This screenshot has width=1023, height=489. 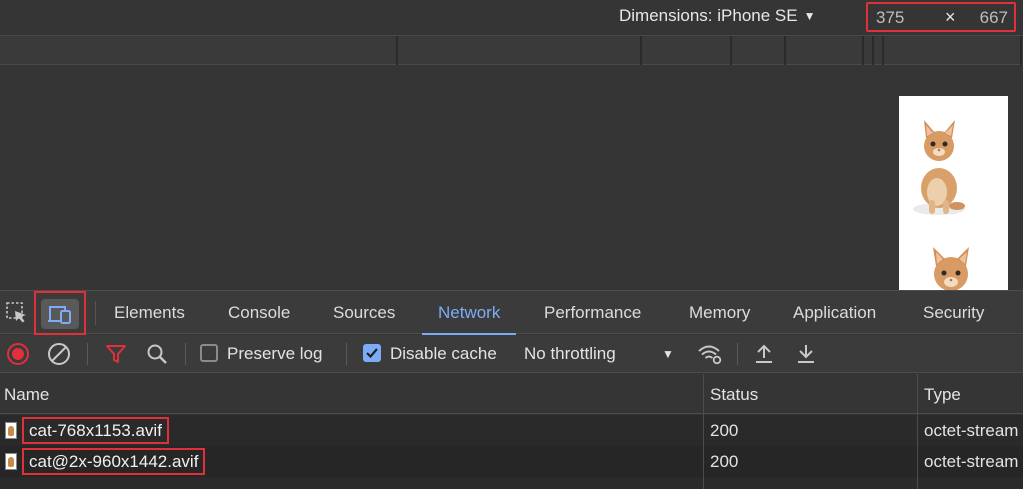 What do you see at coordinates (708, 15) in the screenshot?
I see `dimensions-label: Dimensions: iPhone SE` at bounding box center [708, 15].